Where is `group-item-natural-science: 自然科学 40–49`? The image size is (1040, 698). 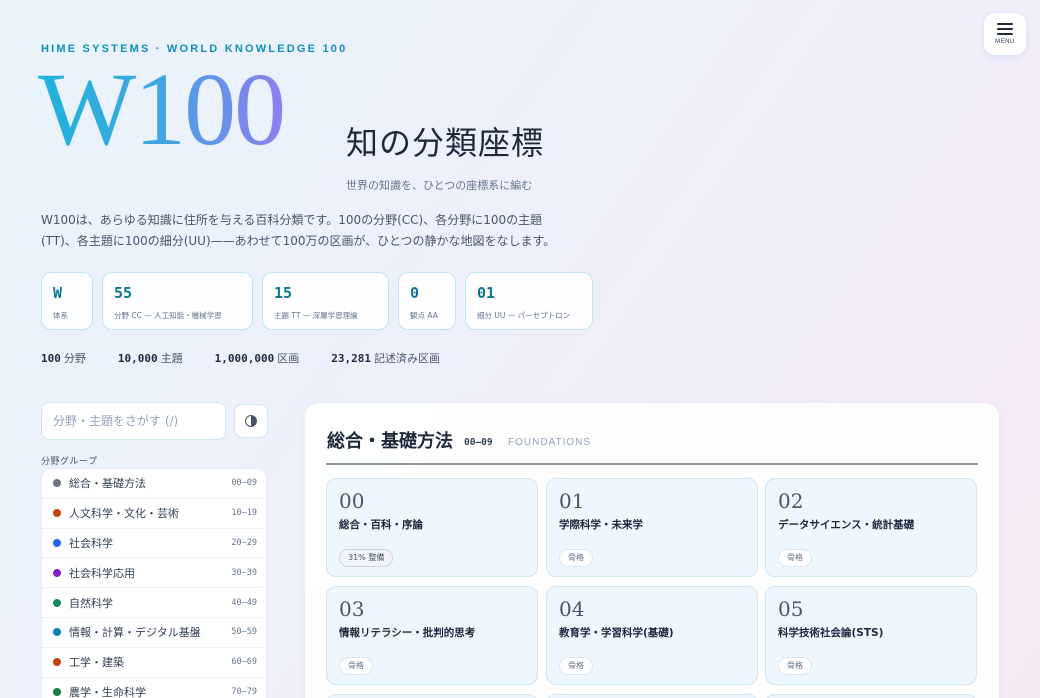 group-item-natural-science: 自然科学 40–49 is located at coordinates (154, 603).